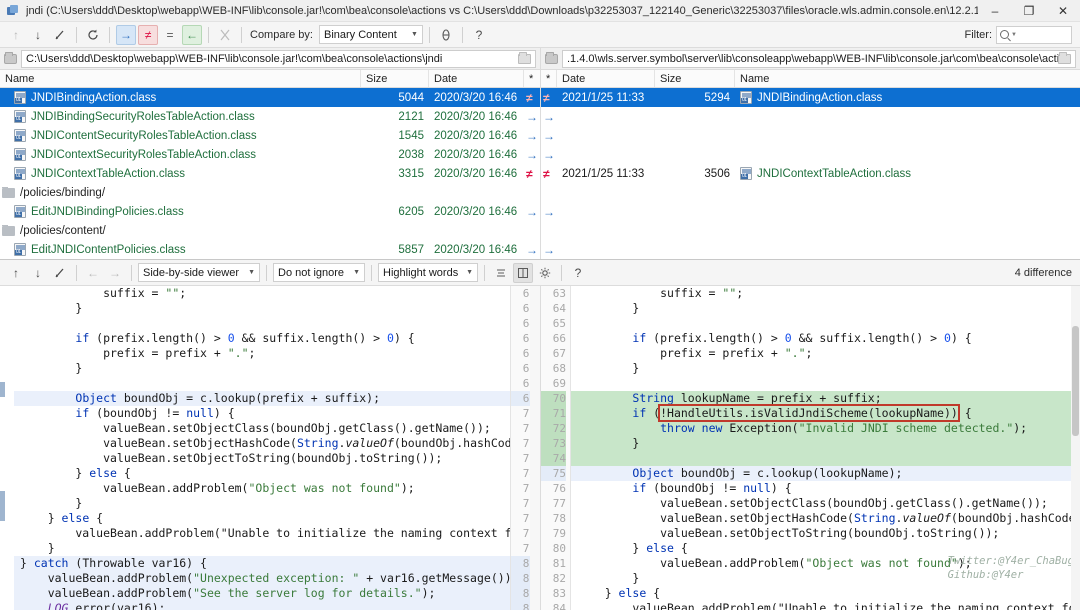 This screenshot has height=610, width=1080. What do you see at coordinates (559, 338) in the screenshot?
I see `line-number: 66` at bounding box center [559, 338].